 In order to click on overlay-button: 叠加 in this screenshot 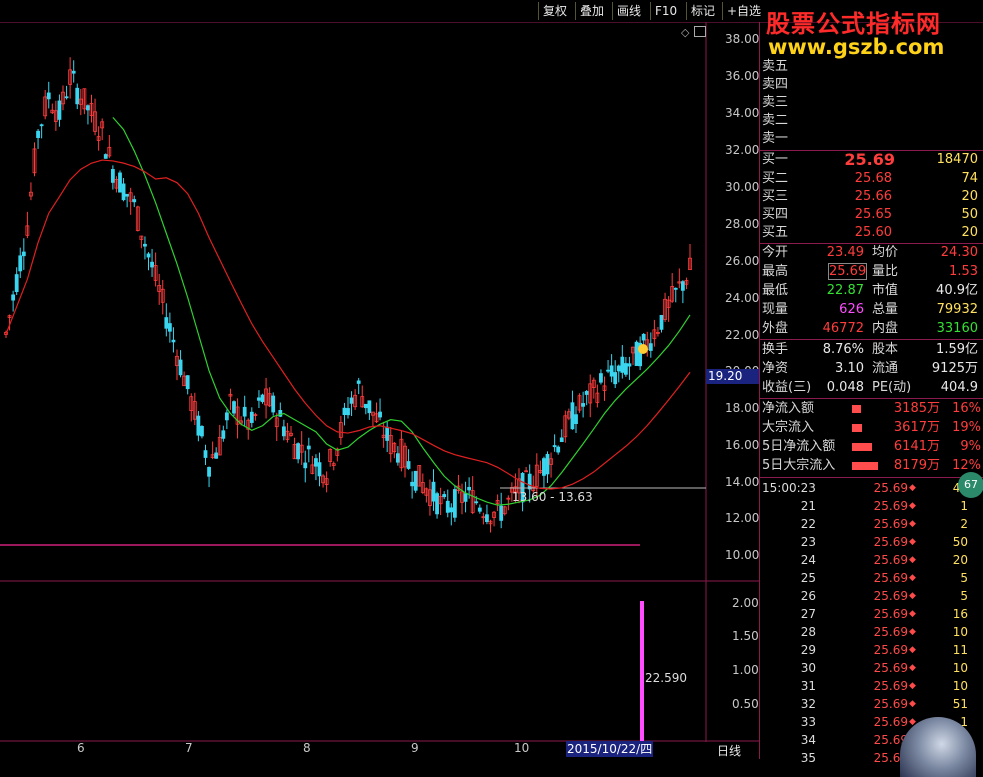, I will do `click(591, 11)`.